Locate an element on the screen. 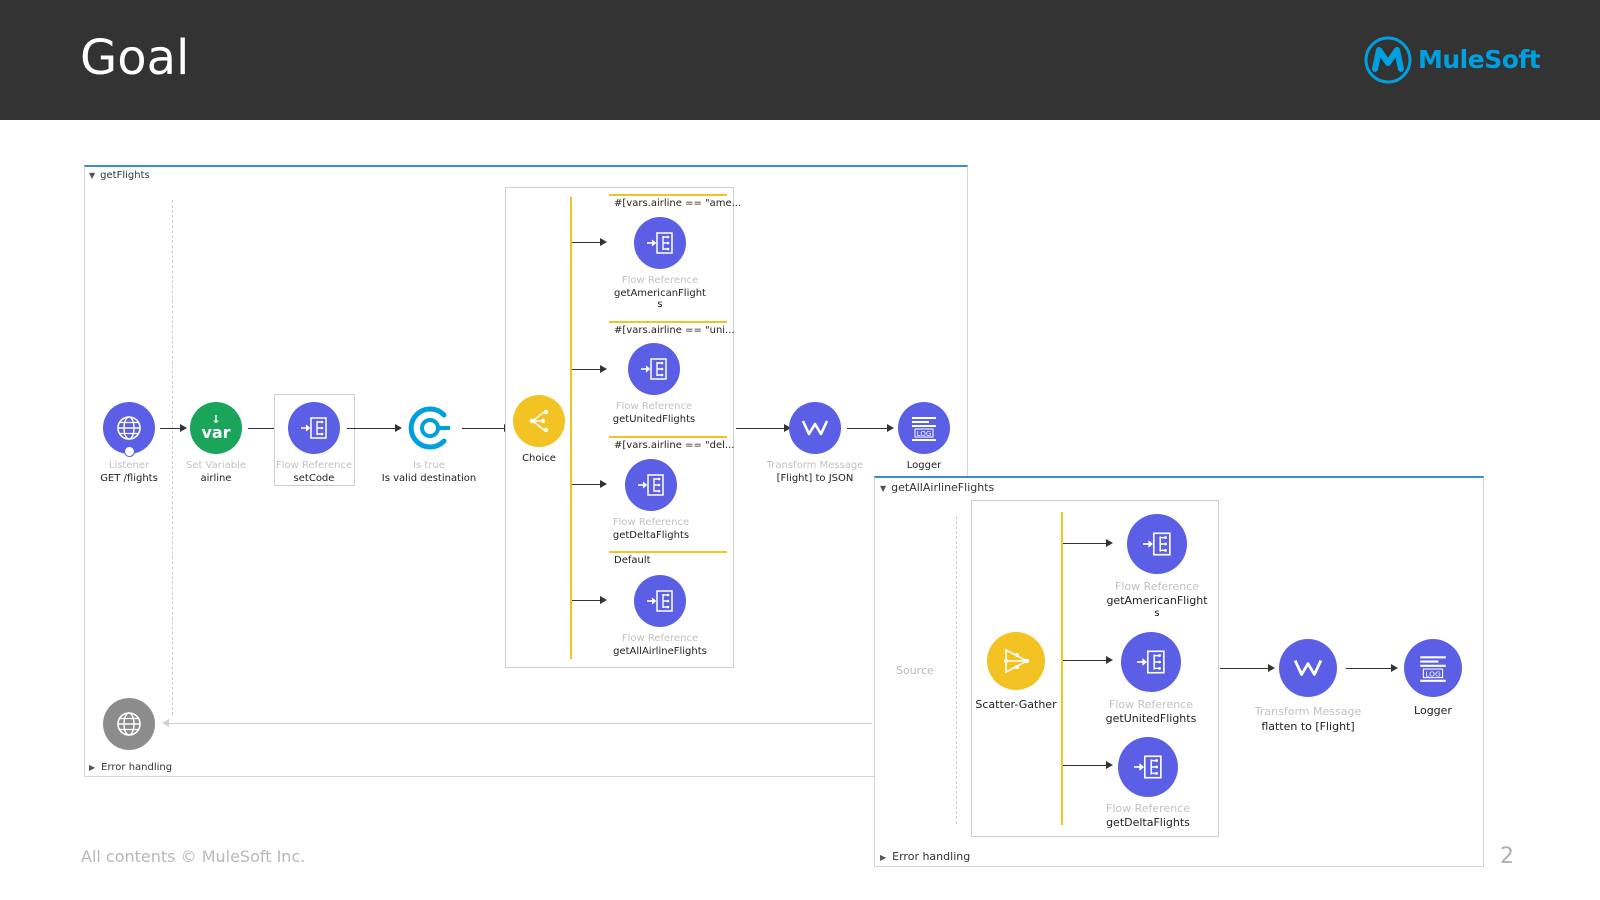 This screenshot has width=1600, height=900. response-line is located at coordinates (520, 723).